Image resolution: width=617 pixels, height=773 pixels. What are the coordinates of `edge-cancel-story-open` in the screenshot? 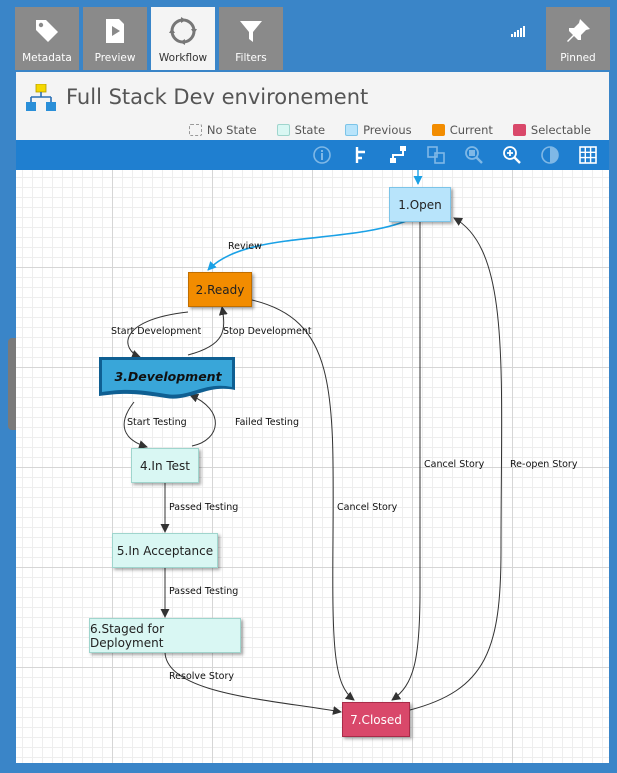 It's located at (406, 461).